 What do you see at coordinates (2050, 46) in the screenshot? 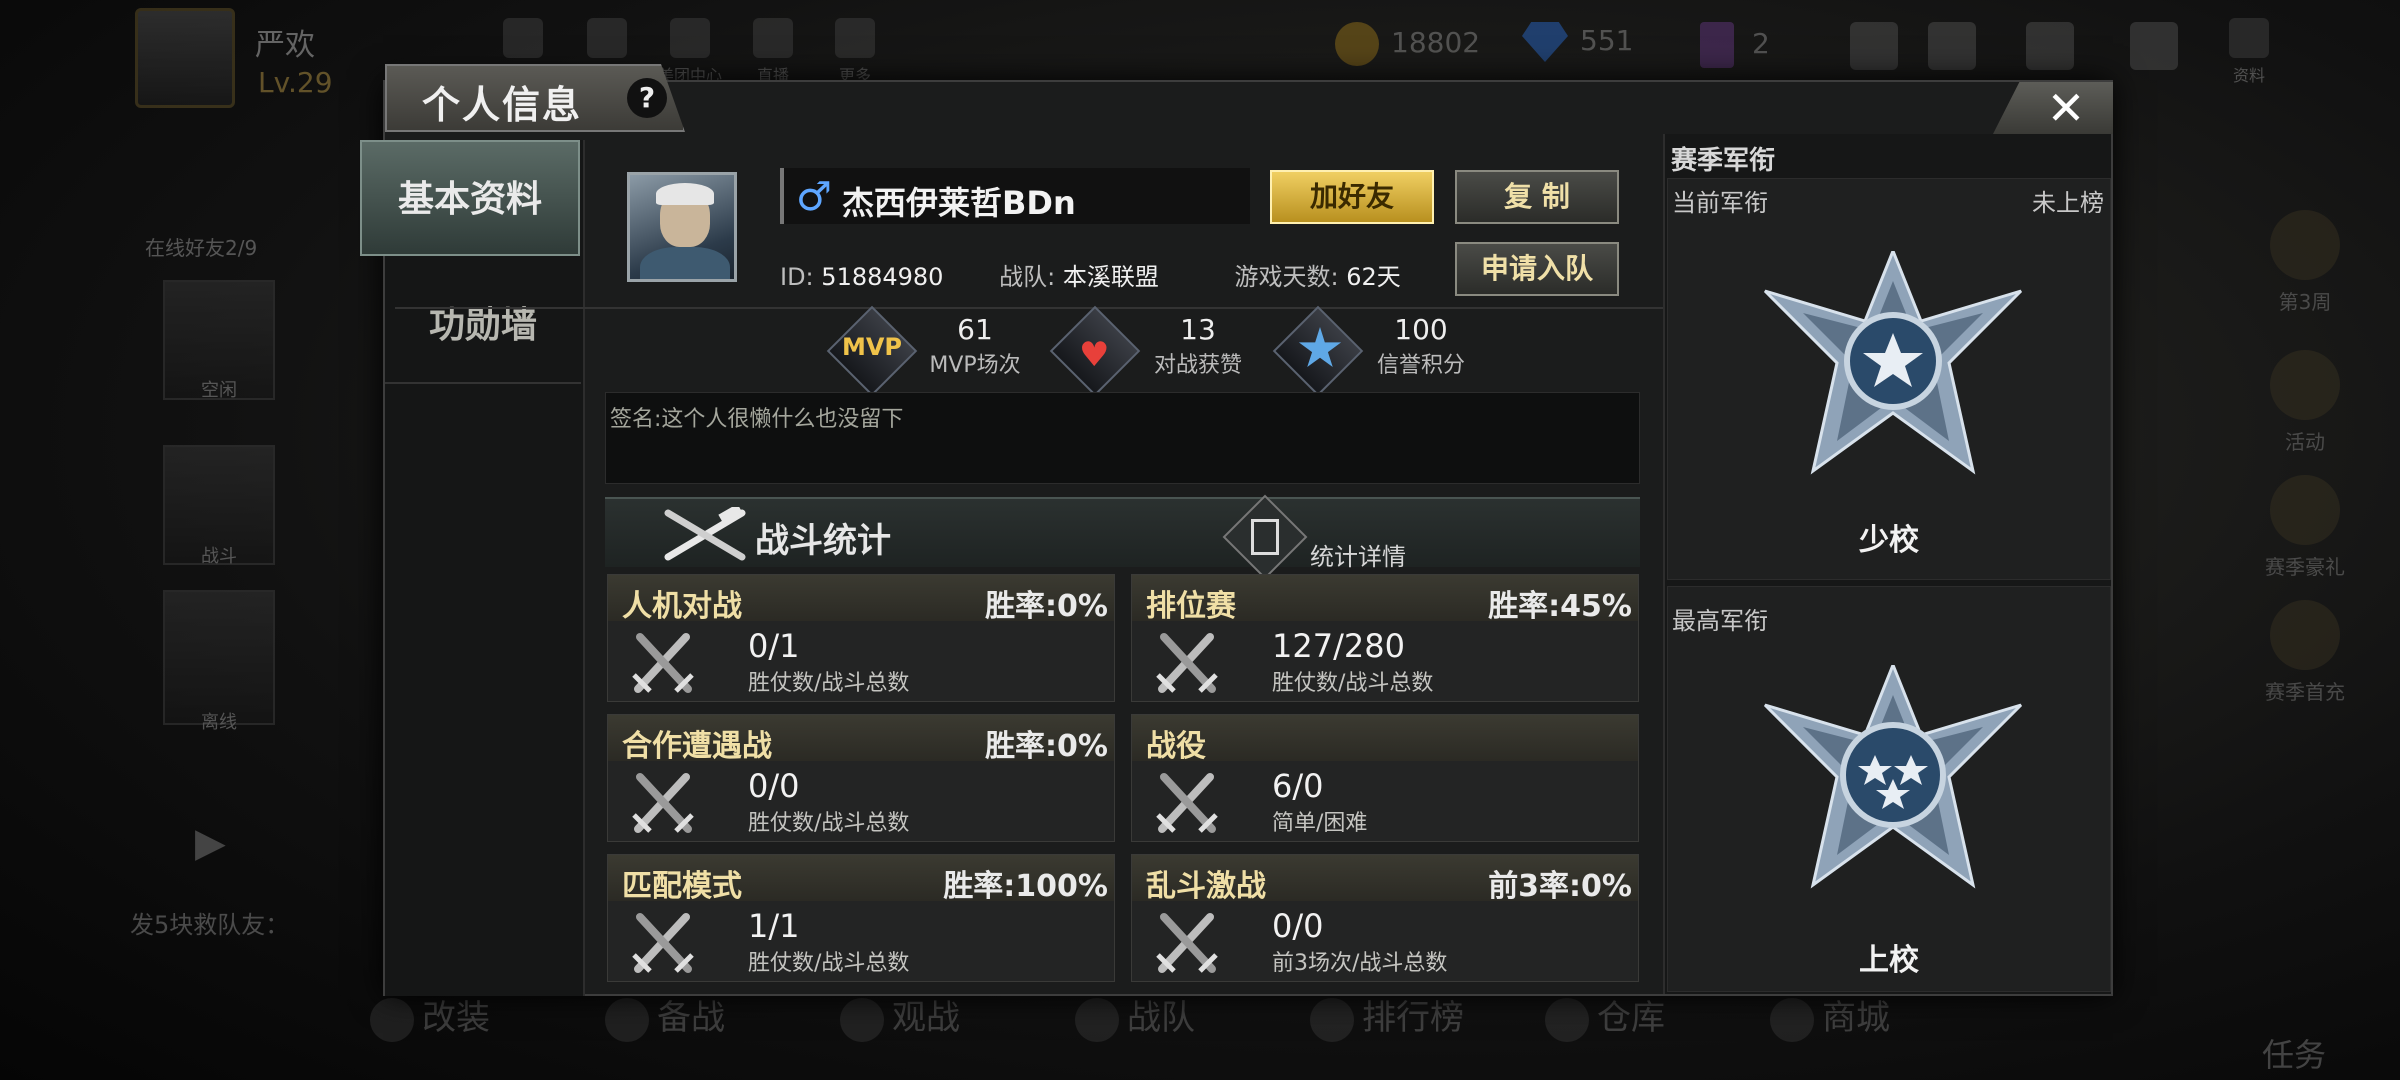
I see `mail-icon` at bounding box center [2050, 46].